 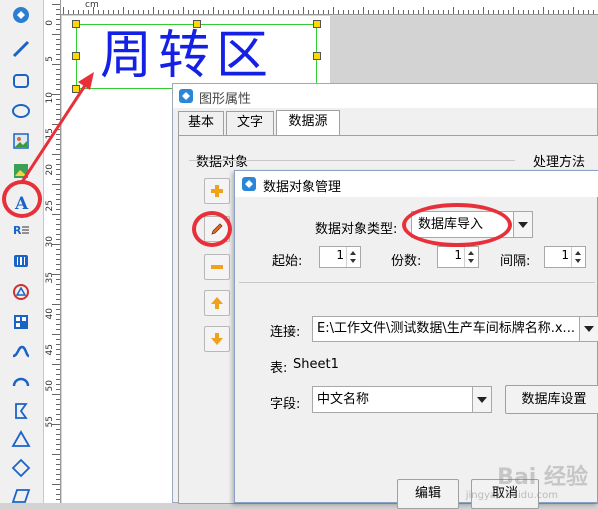 I want to click on watermark-logo: Bai 经验, so click(x=542, y=477).